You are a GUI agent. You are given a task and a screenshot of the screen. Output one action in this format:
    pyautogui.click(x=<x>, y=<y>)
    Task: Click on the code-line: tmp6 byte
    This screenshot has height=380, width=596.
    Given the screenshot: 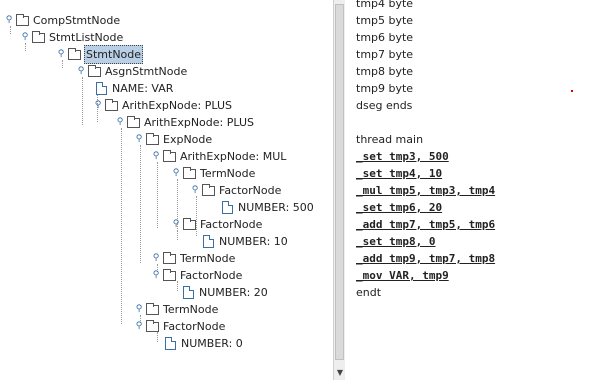 What is the action you would take?
    pyautogui.click(x=385, y=37)
    